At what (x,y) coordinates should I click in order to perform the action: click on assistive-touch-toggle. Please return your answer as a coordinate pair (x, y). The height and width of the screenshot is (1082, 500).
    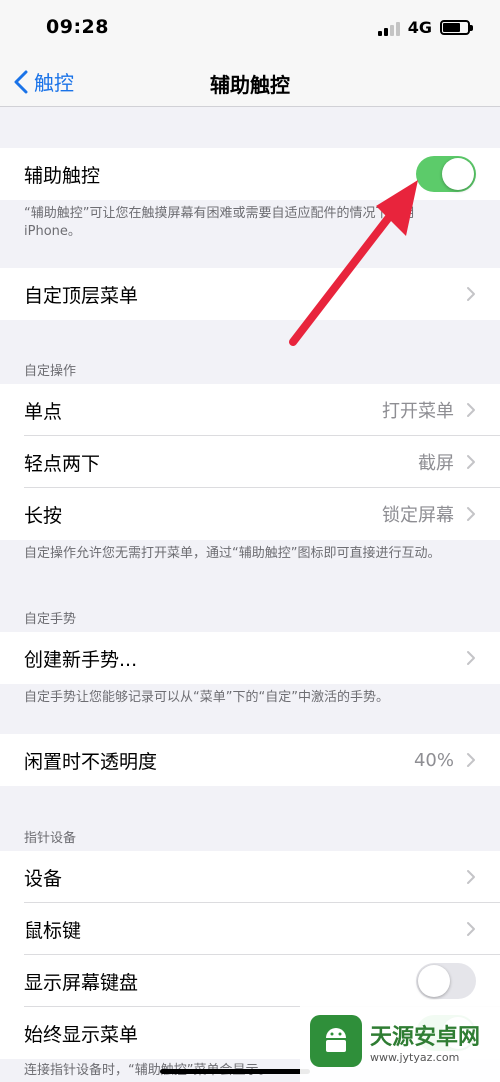
    Looking at the image, I should click on (446, 174).